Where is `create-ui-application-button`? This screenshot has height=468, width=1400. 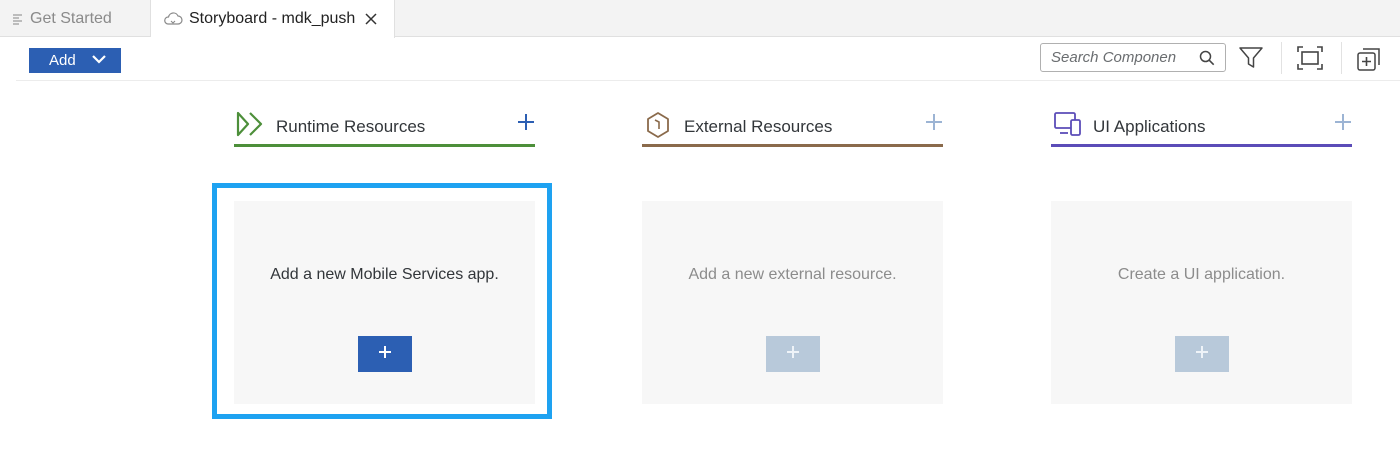 create-ui-application-button is located at coordinates (1202, 354).